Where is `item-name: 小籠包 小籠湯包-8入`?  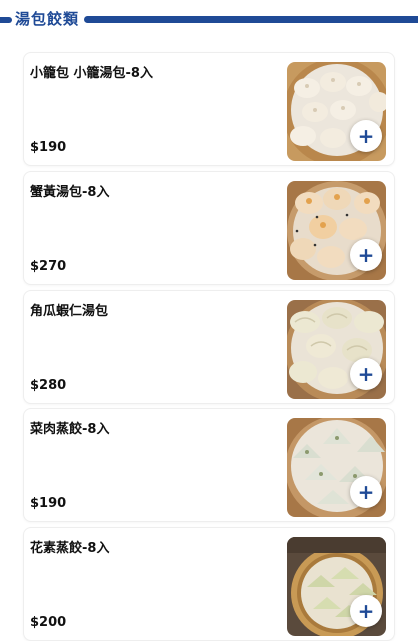
item-name: 小籠包 小籠湯包-8入 is located at coordinates (91, 73).